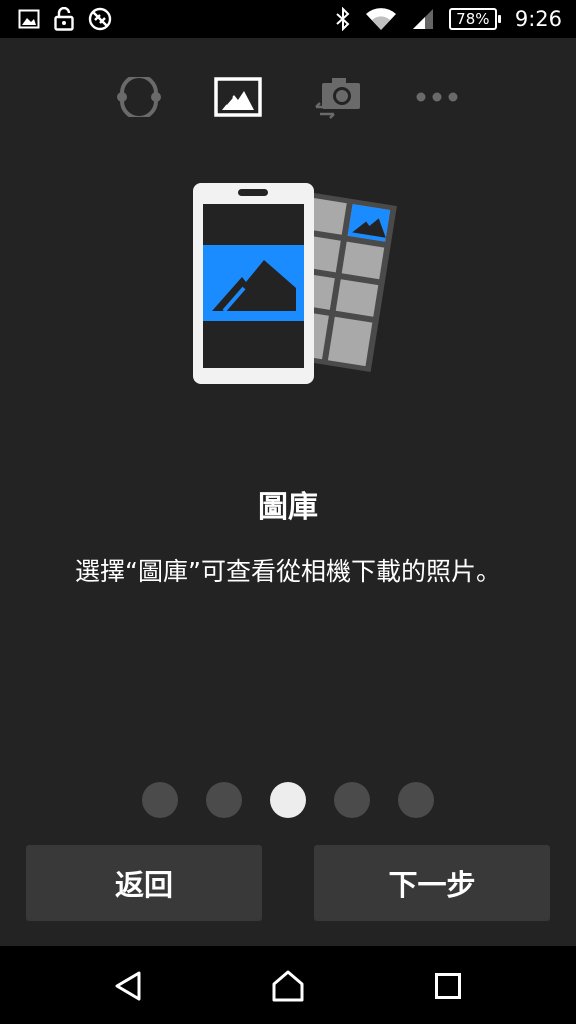  I want to click on battery-indicator: 78%, so click(474, 19).